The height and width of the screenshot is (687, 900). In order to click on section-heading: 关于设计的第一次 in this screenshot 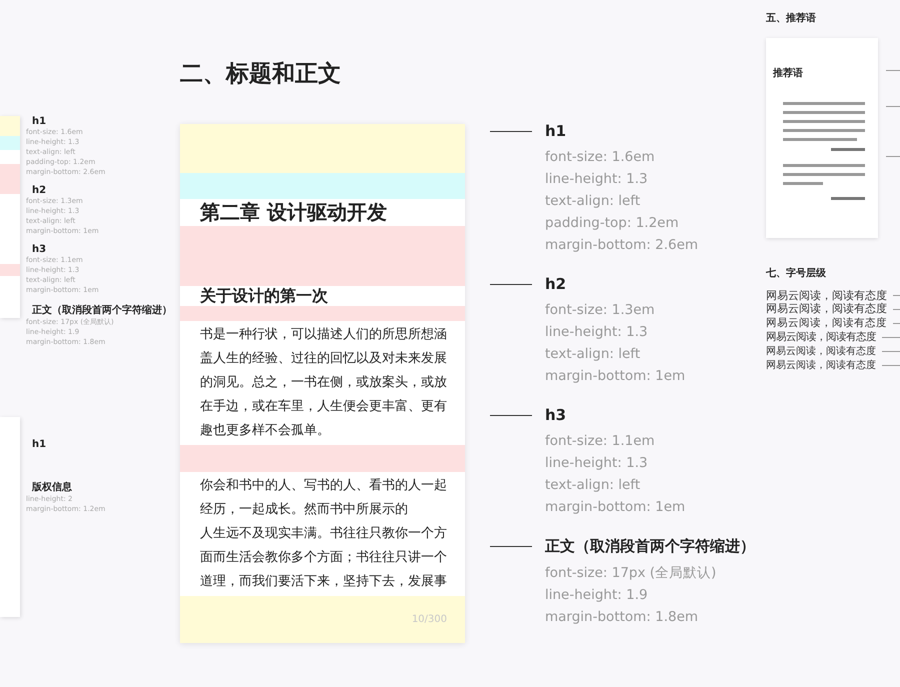, I will do `click(263, 296)`.